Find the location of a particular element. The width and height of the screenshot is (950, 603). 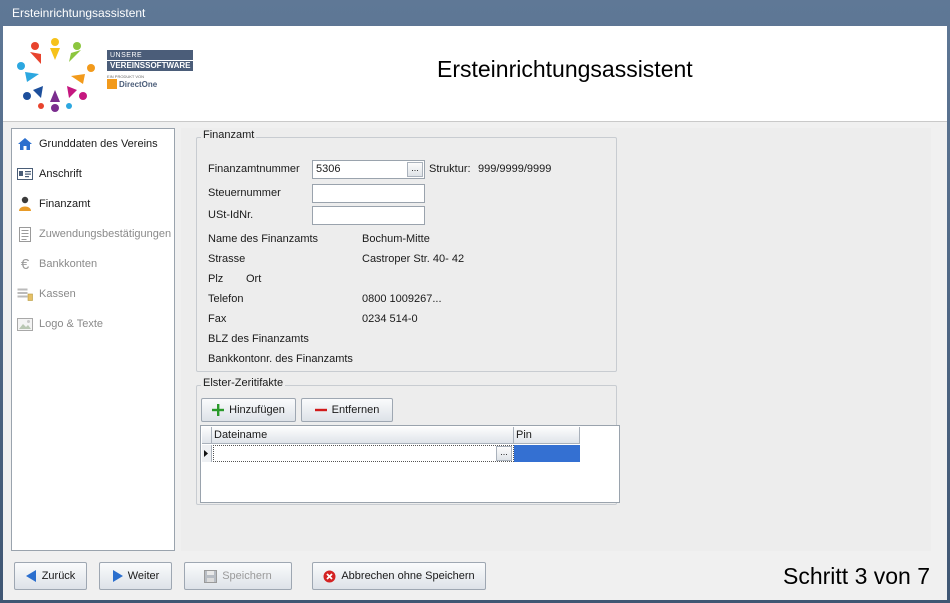

finanzamt-legend: Finanzamt is located at coordinates (229, 135).